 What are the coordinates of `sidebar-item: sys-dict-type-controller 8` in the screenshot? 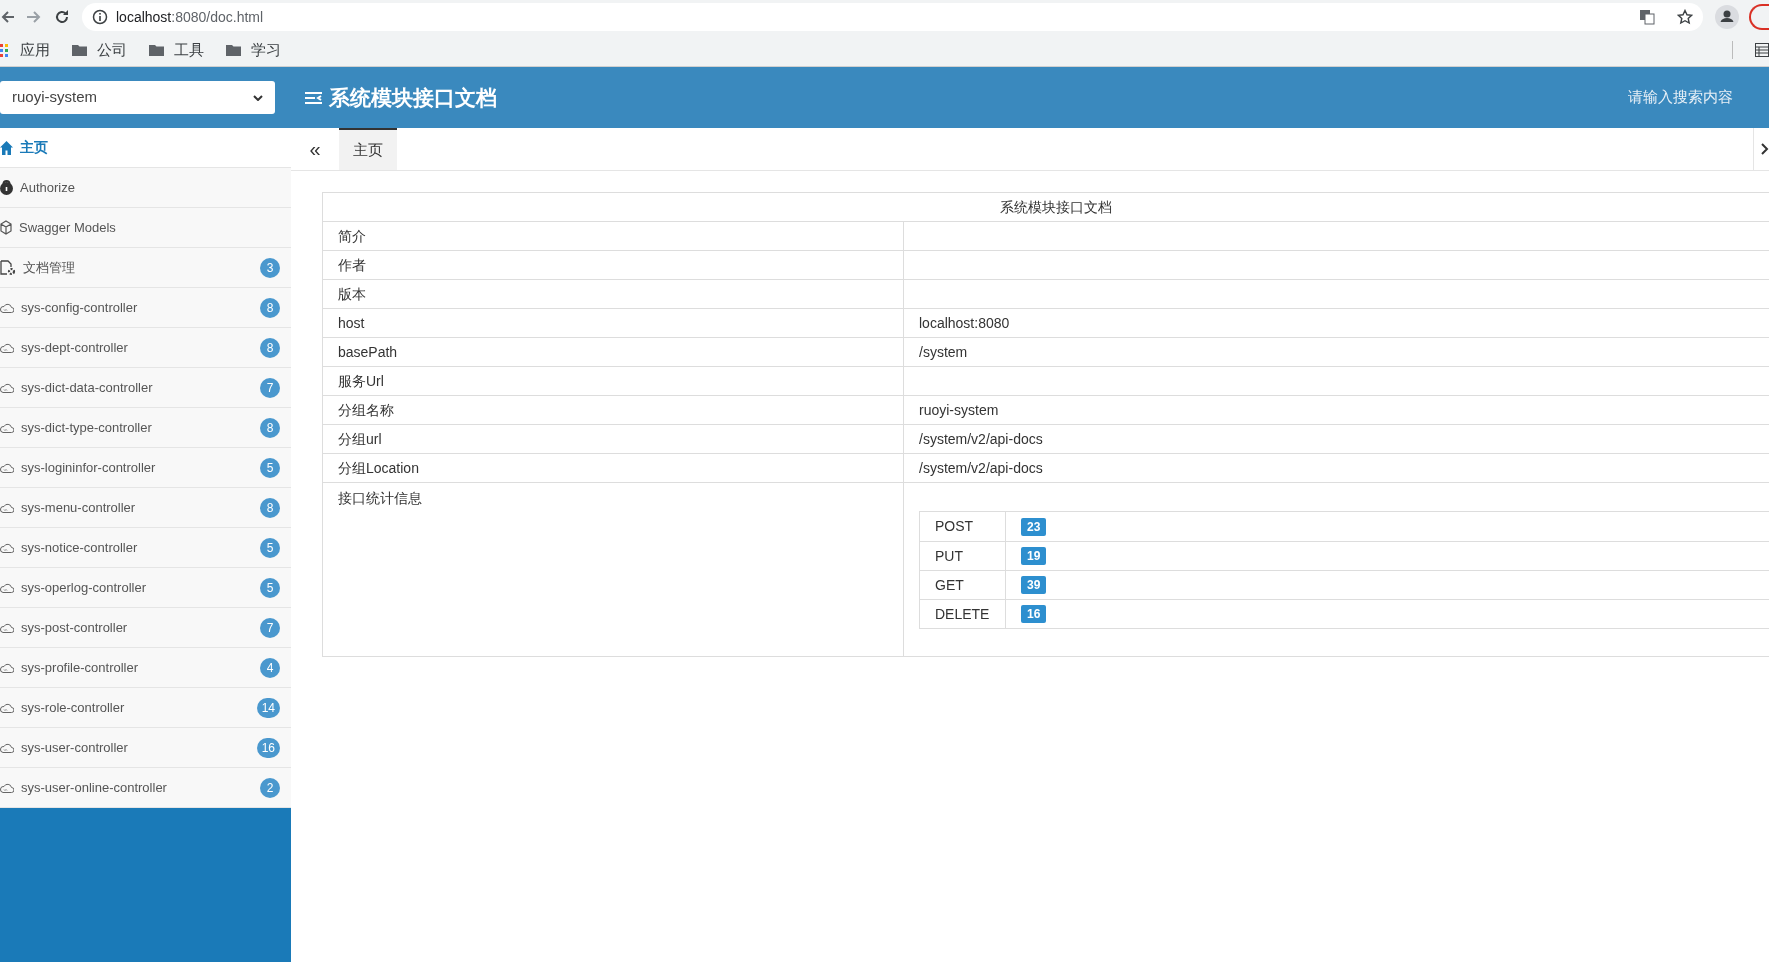 It's located at (145, 428).